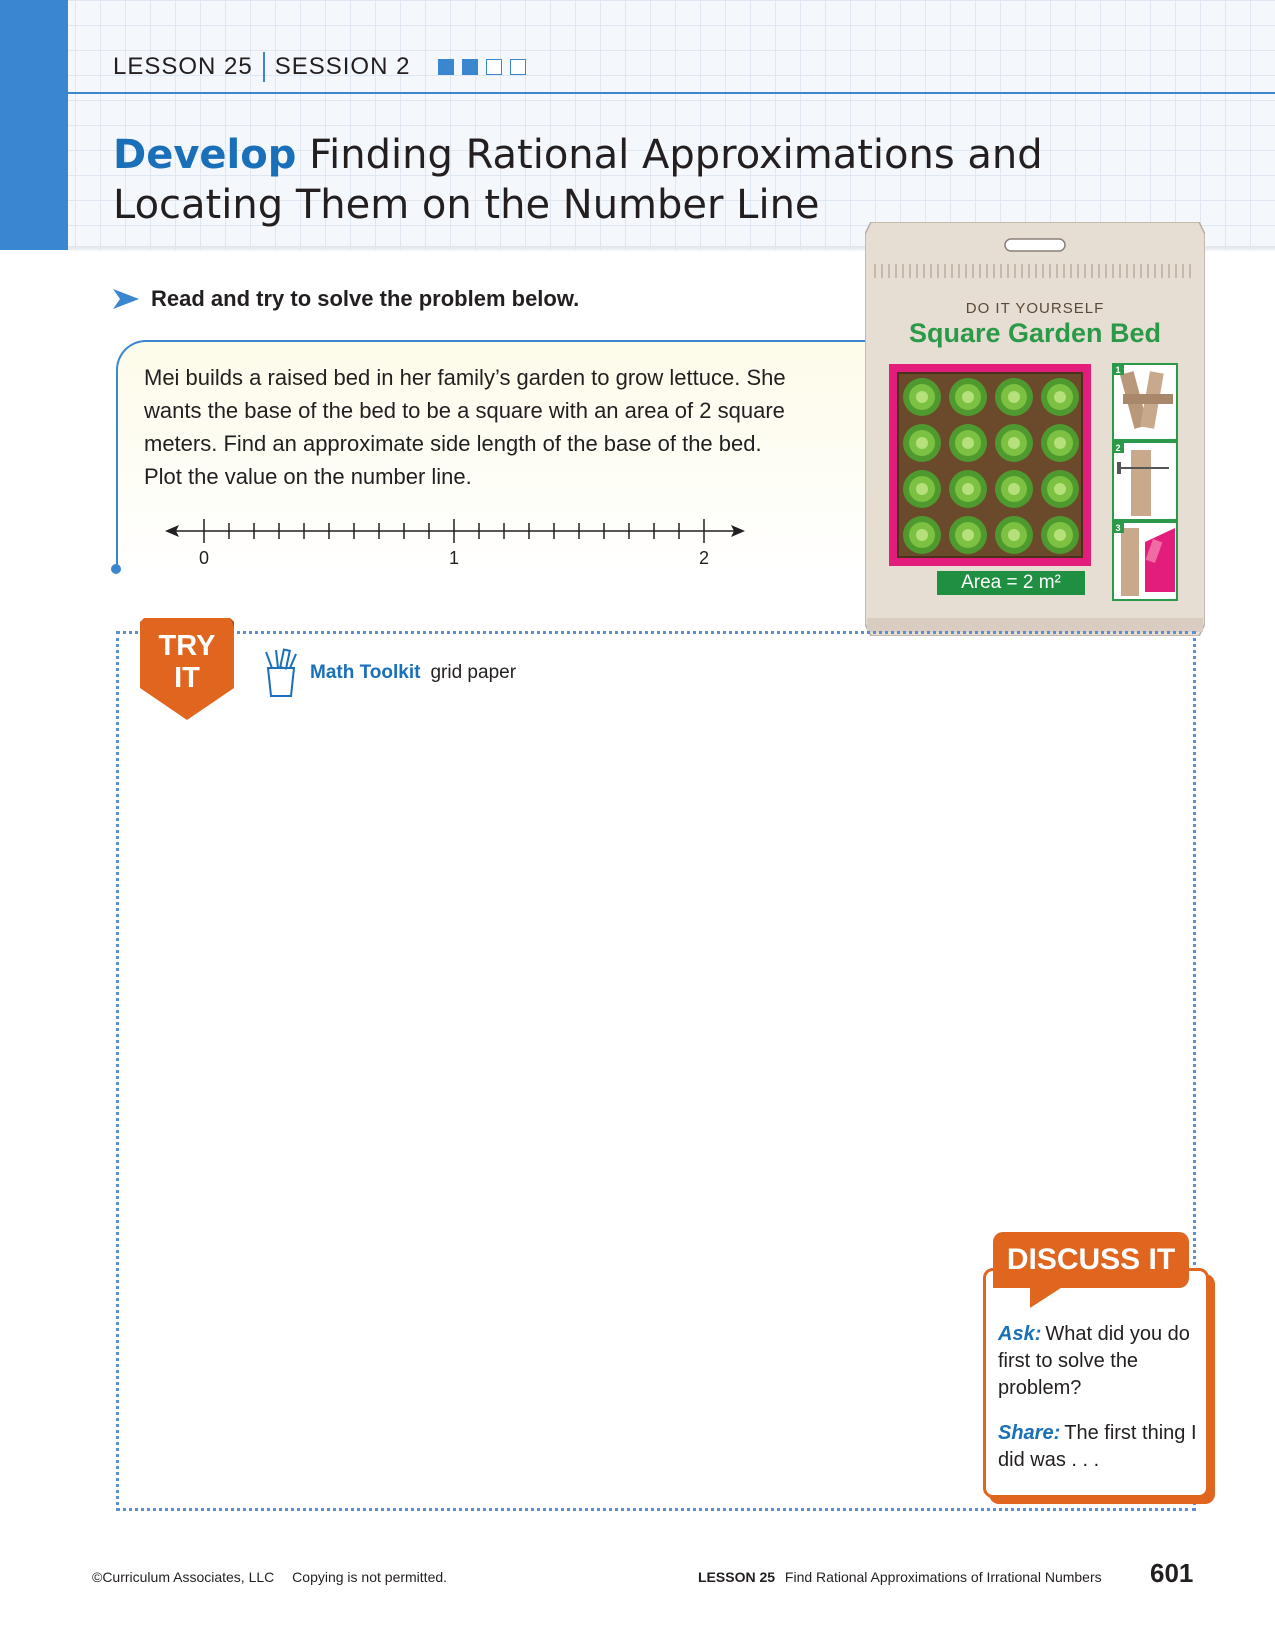 The width and height of the screenshot is (1275, 1632). Describe the element at coordinates (1118, 448) in the screenshot. I see `step-number-2: 2` at that location.